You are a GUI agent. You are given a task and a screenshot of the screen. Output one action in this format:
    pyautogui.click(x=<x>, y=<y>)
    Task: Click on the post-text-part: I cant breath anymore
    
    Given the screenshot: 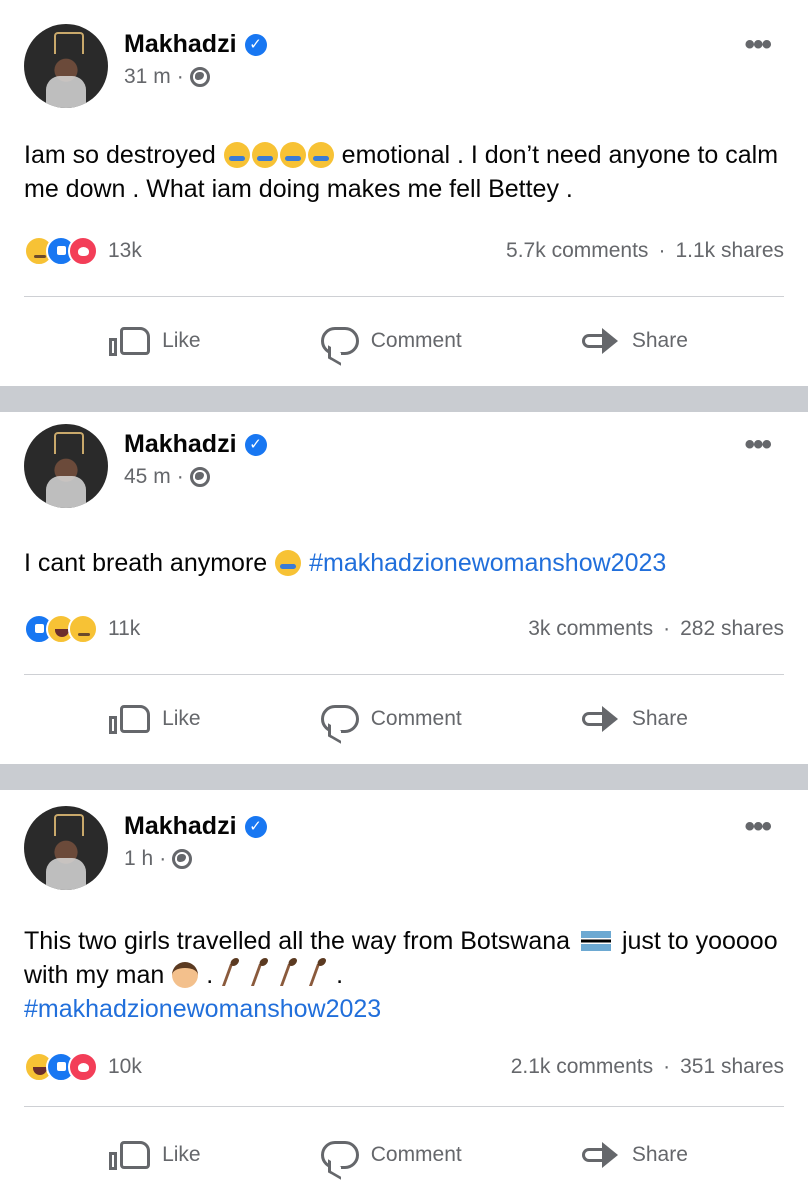 What is the action you would take?
    pyautogui.click(x=146, y=563)
    